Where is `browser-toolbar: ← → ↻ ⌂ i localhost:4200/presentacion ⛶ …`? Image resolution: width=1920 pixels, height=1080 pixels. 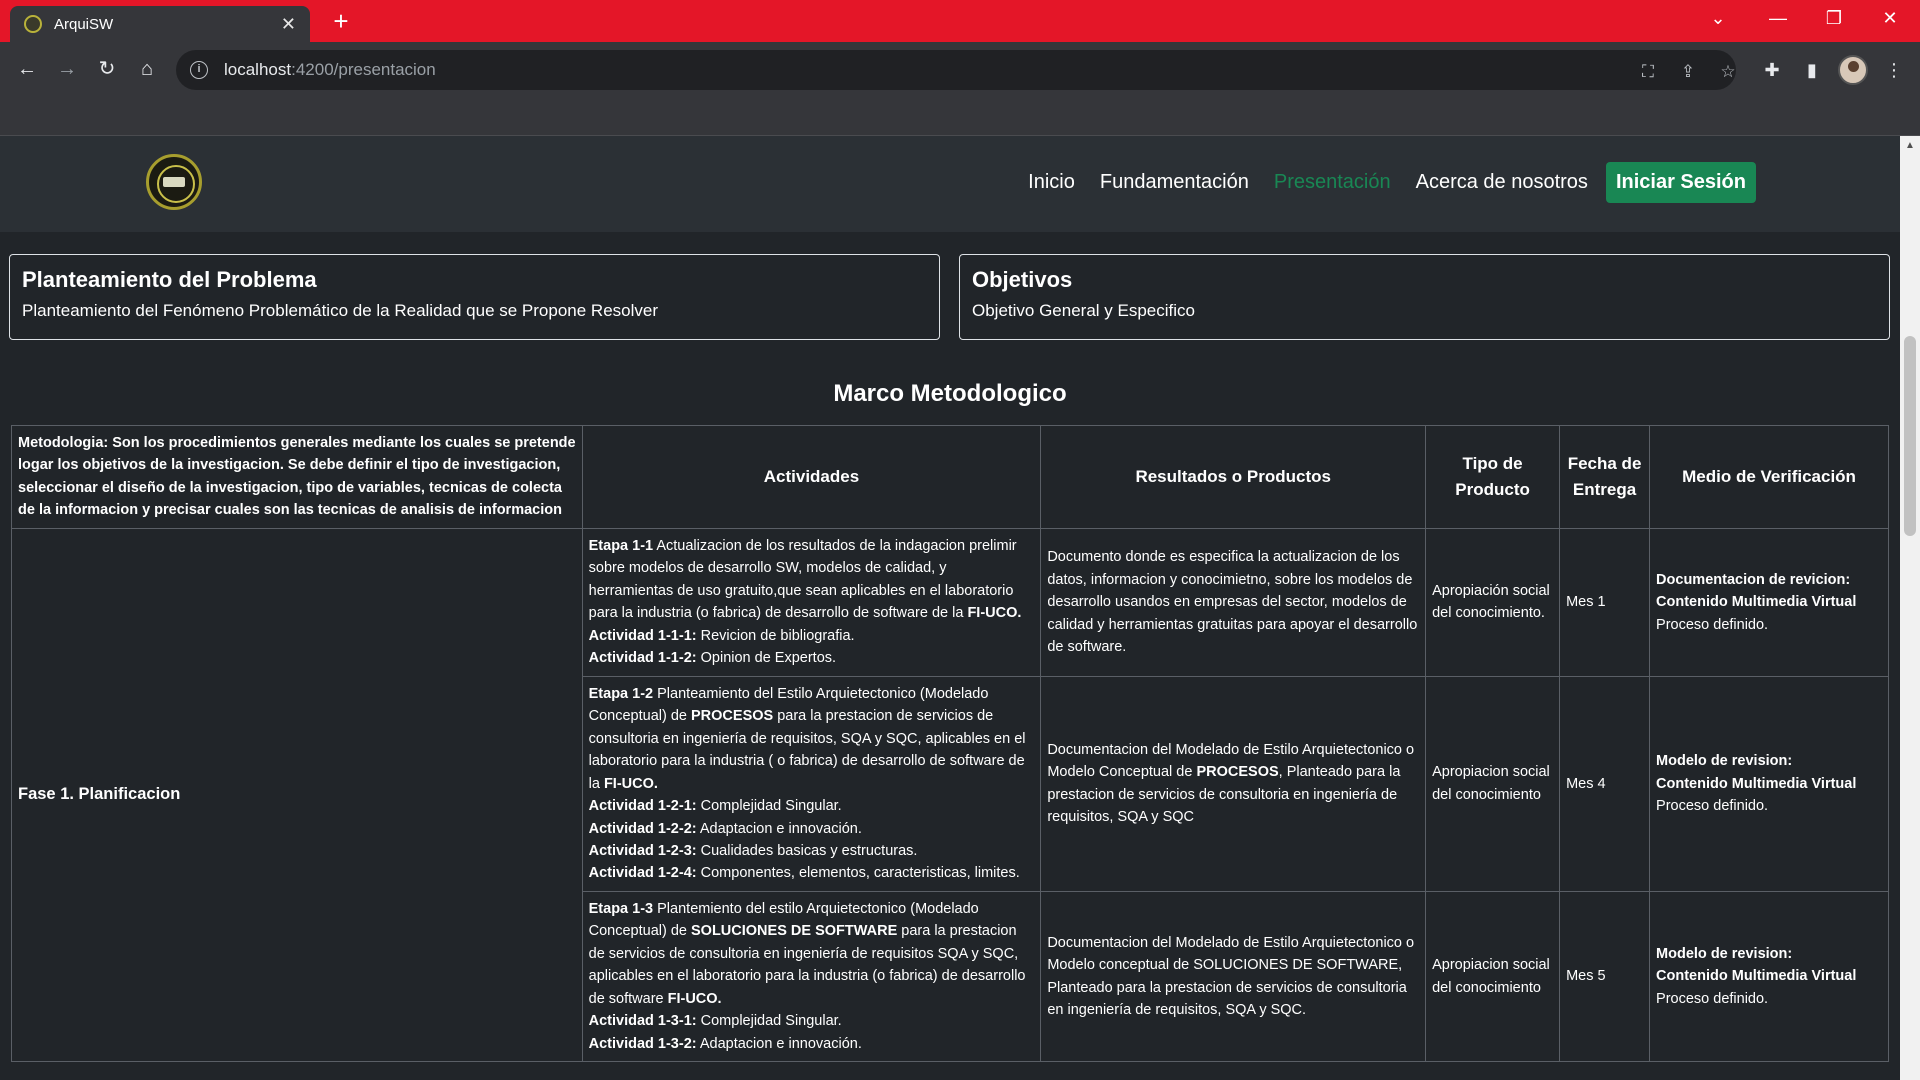 browser-toolbar: ← → ↻ ⌂ i localhost:4200/presentacion ⛶ … is located at coordinates (960, 70).